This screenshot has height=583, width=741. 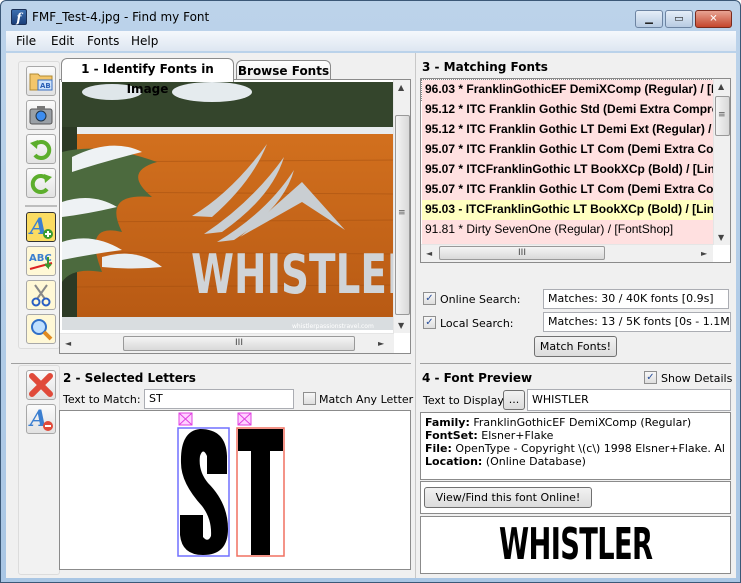 I want to click on font-preview-title: 4 - Font Preview, so click(x=477, y=378).